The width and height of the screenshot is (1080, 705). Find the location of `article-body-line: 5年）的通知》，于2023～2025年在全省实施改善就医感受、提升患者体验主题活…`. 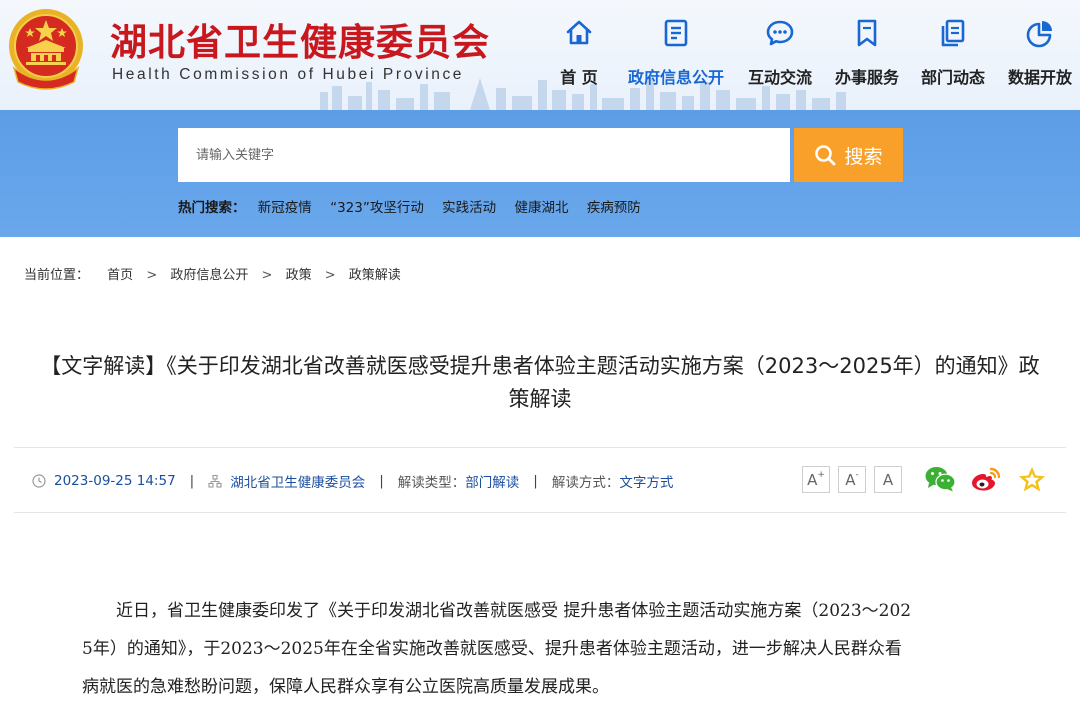

article-body-line: 5年）的通知》，于2023～2025年在全省实施改善就医感受、提升患者体验主题活… is located at coordinates (492, 649).